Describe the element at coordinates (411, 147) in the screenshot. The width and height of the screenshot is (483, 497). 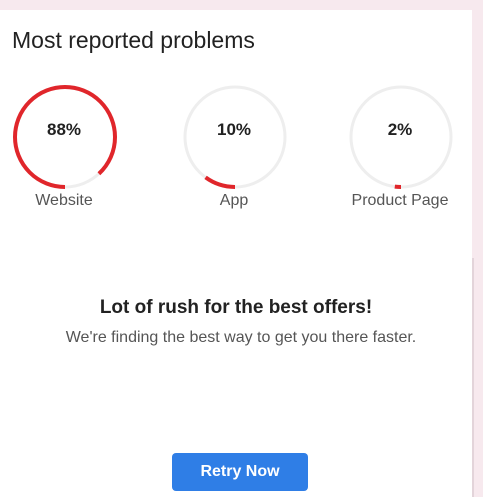
I see `gauge-product-page: 2% Product Page` at that location.